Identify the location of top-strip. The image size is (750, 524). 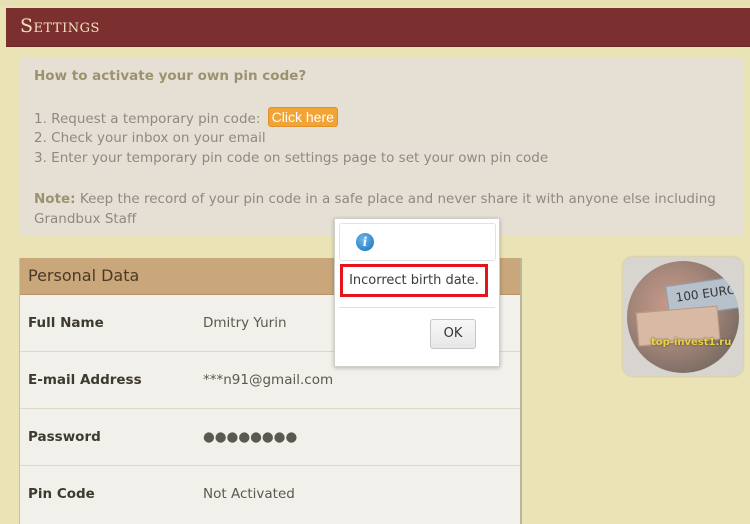
(375, 3).